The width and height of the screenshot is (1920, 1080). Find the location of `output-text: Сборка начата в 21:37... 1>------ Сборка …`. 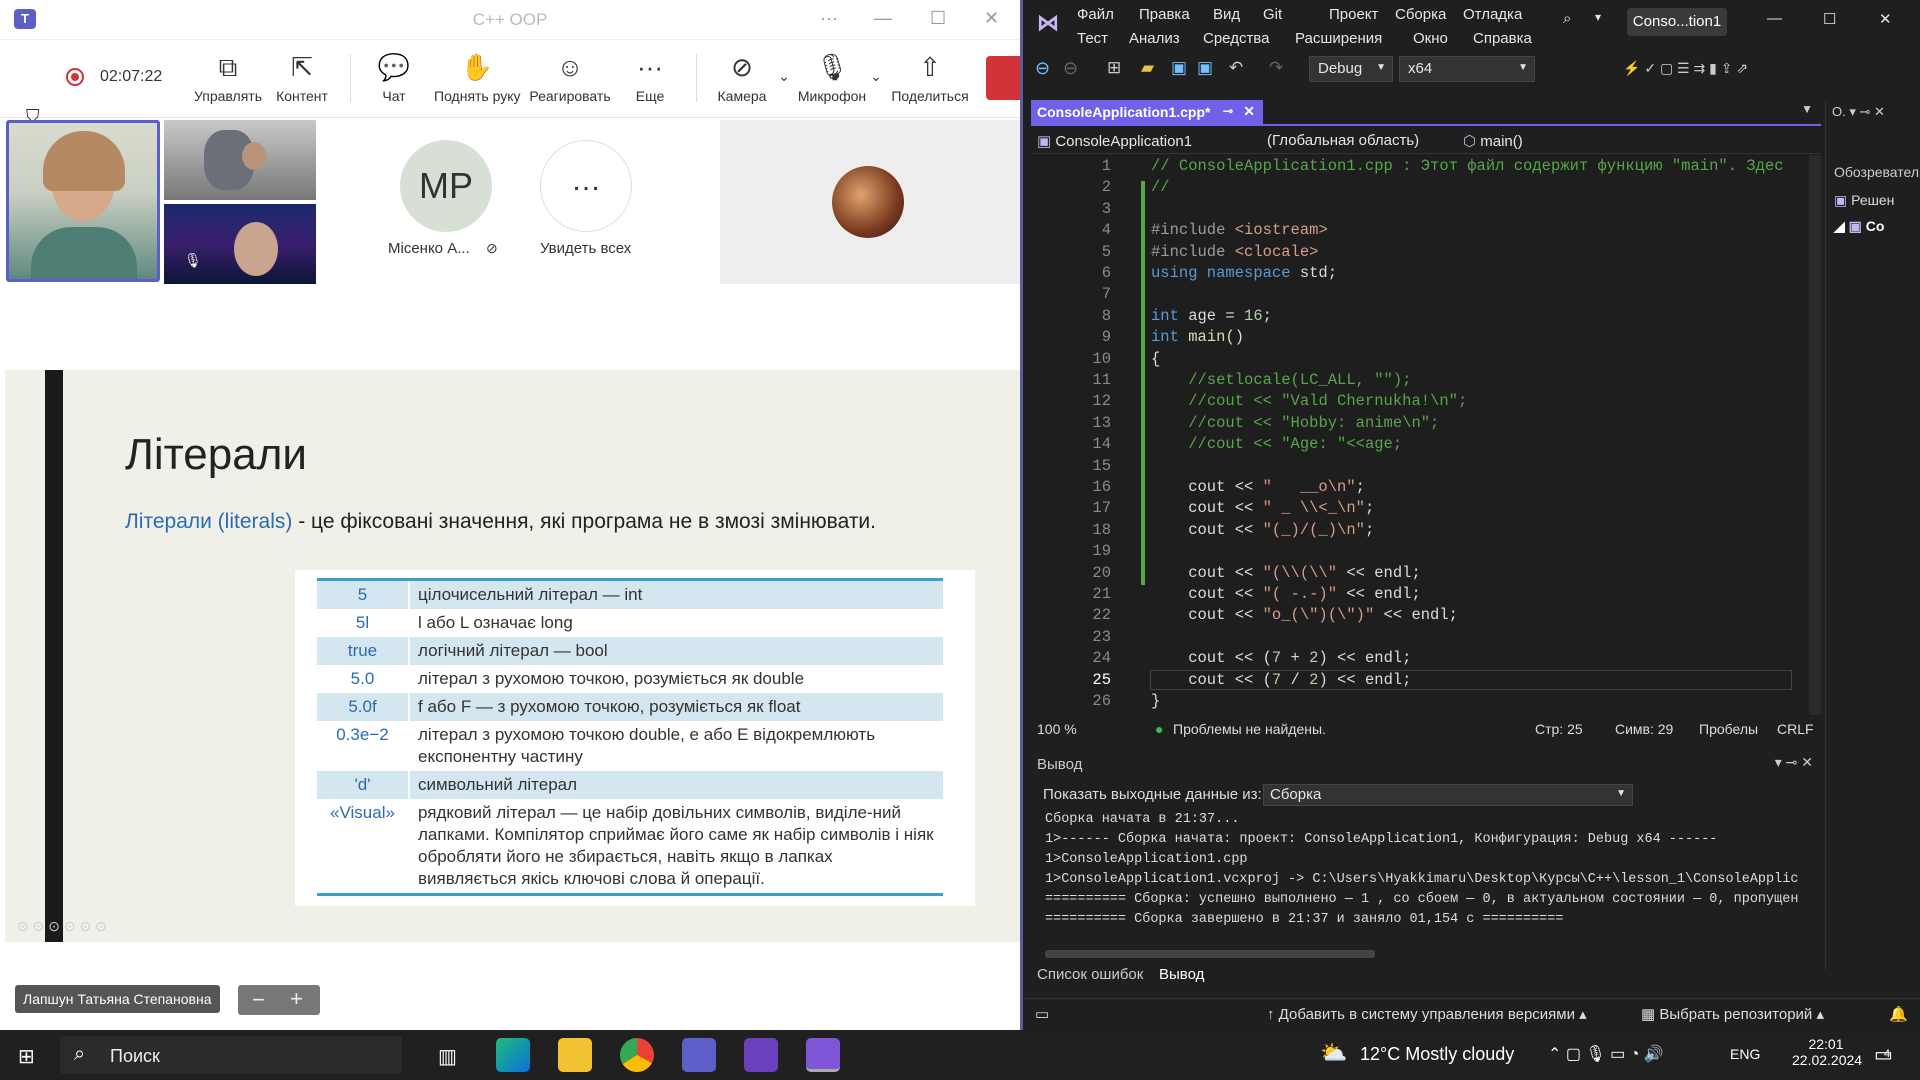

output-text: Сборка начата в 21:37... 1>------ Сборка … is located at coordinates (1421, 870).